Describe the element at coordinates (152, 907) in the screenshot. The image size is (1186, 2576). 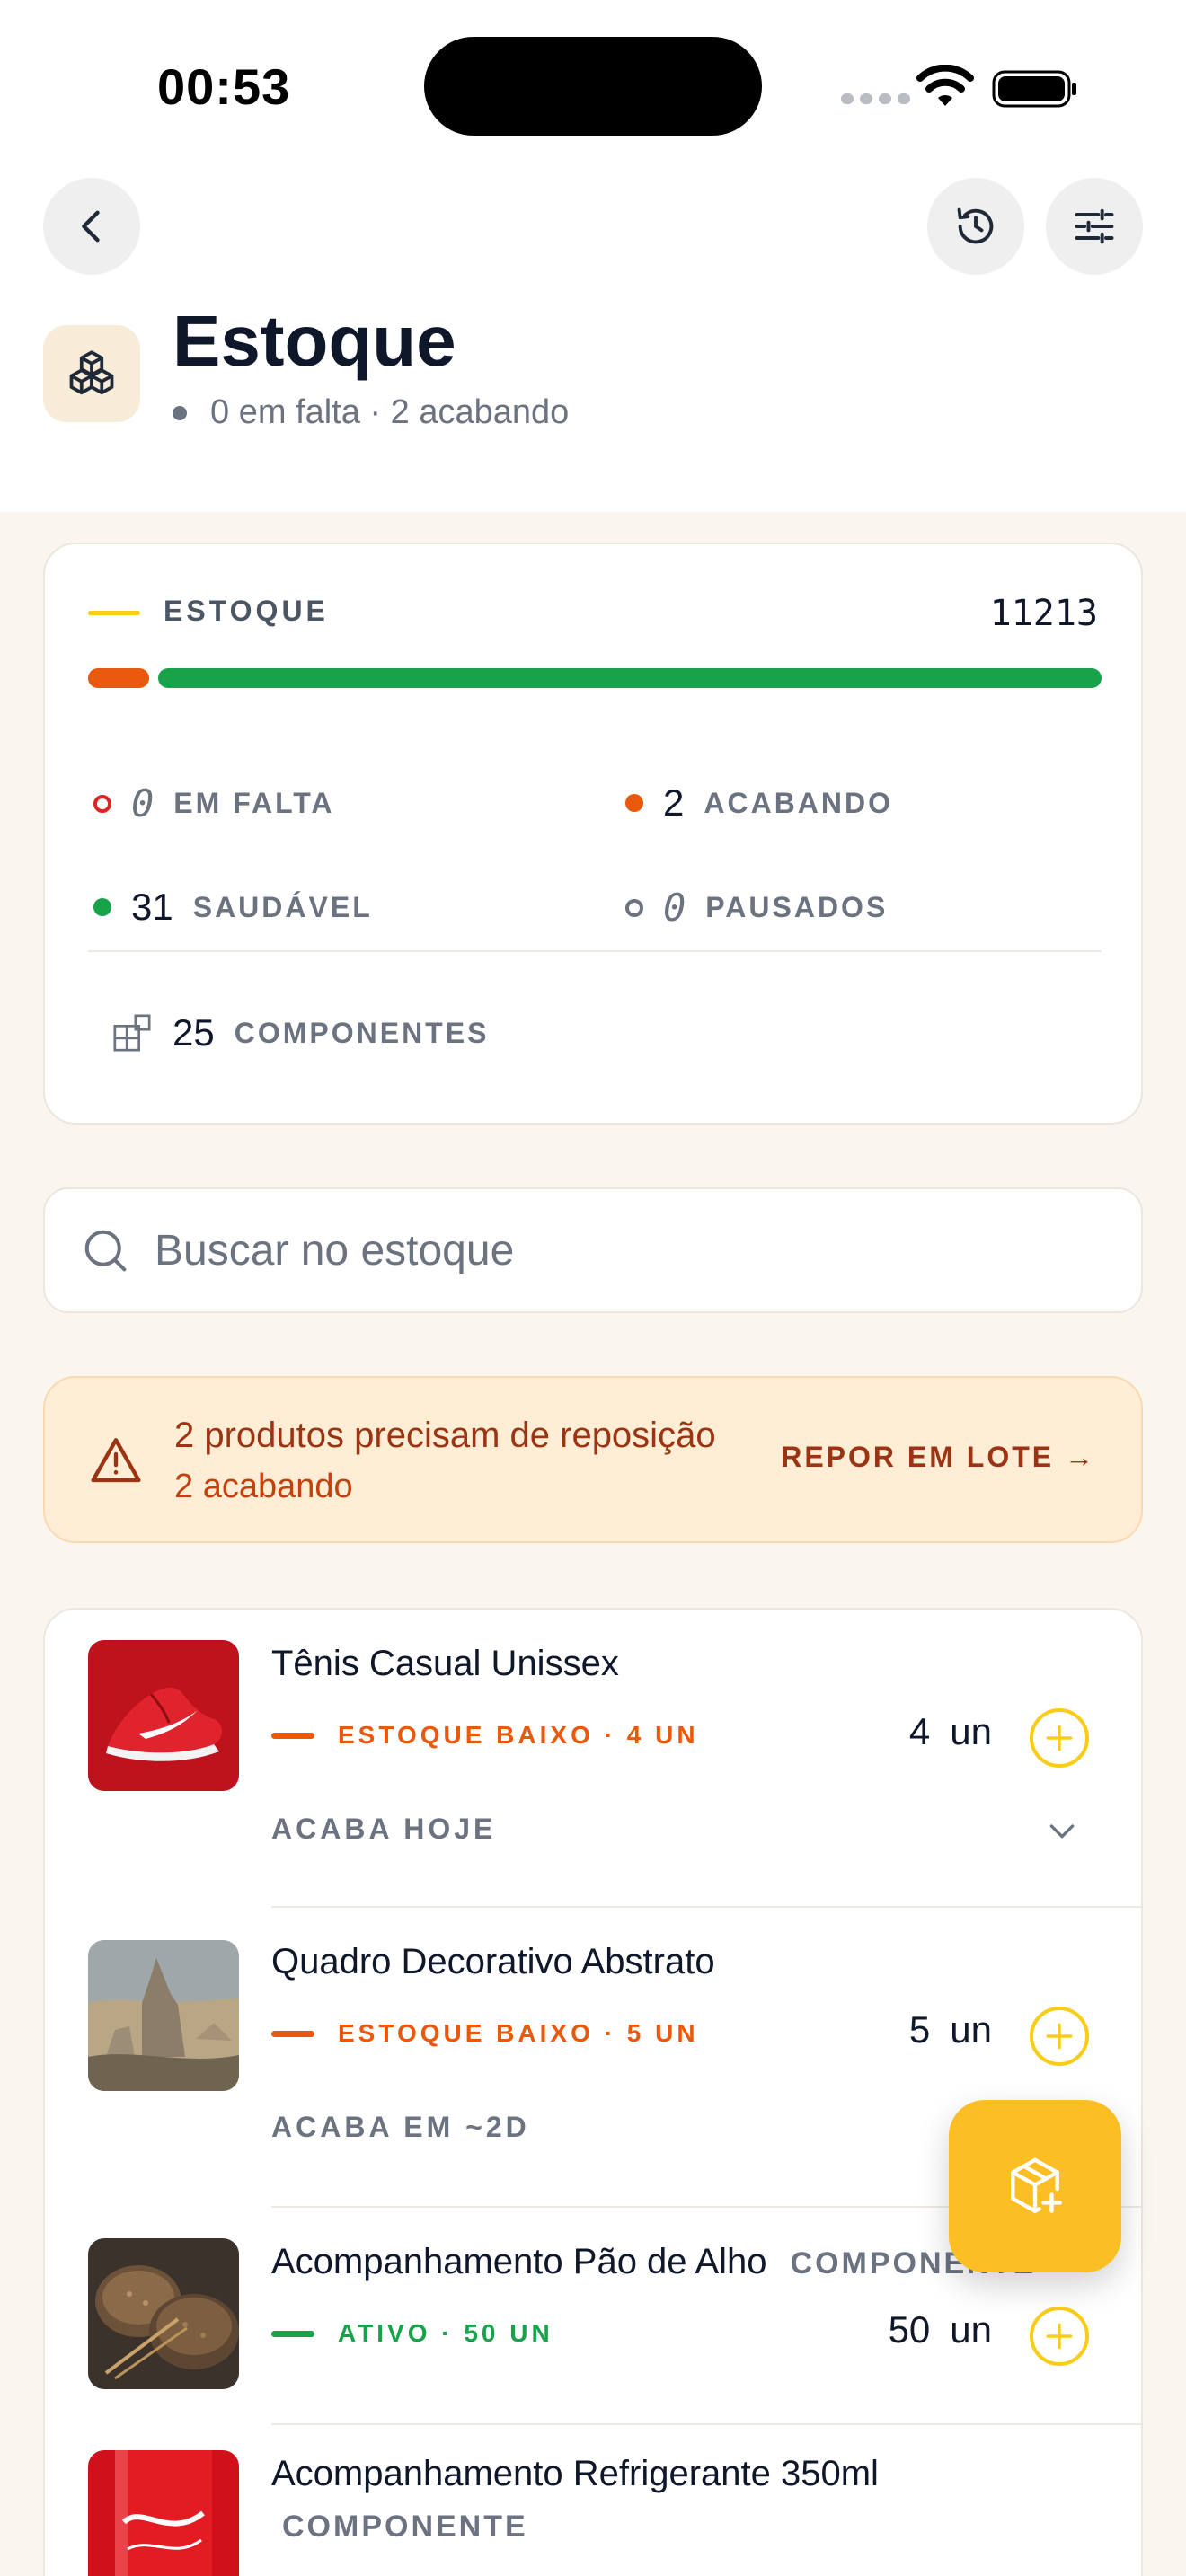
I see `stat-healthy-value: 31` at that location.